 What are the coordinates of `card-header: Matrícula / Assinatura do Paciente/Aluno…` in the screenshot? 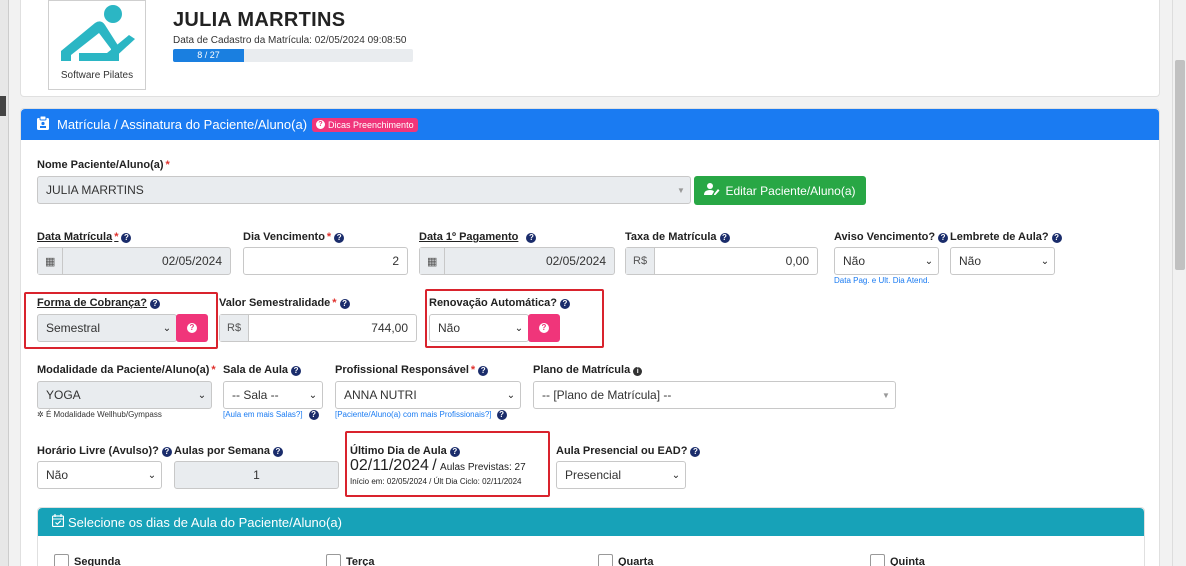 It's located at (590, 124).